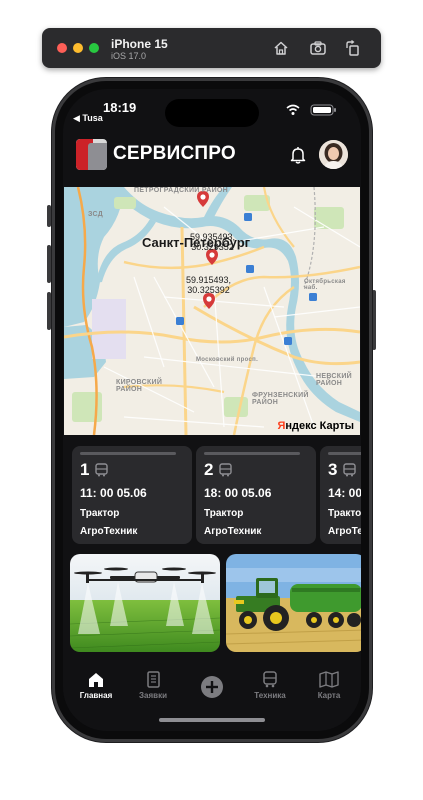  What do you see at coordinates (323, 110) in the screenshot?
I see `battery-icon` at bounding box center [323, 110].